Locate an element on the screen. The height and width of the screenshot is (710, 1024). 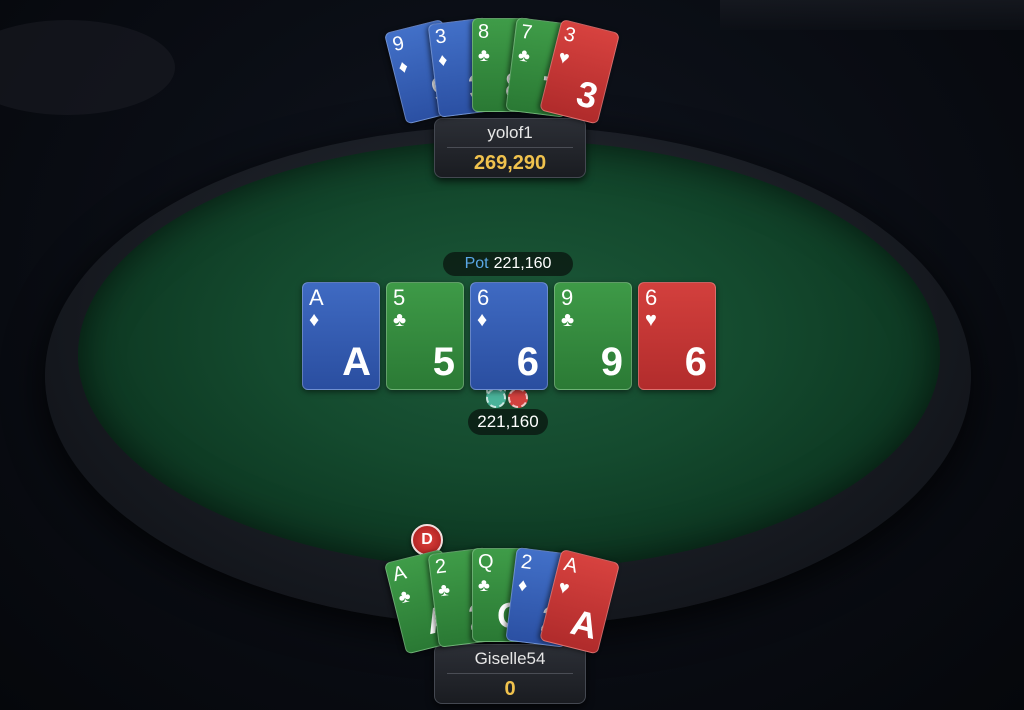
top-player-nameplate: yolof1 269,290 is located at coordinates (510, 148).